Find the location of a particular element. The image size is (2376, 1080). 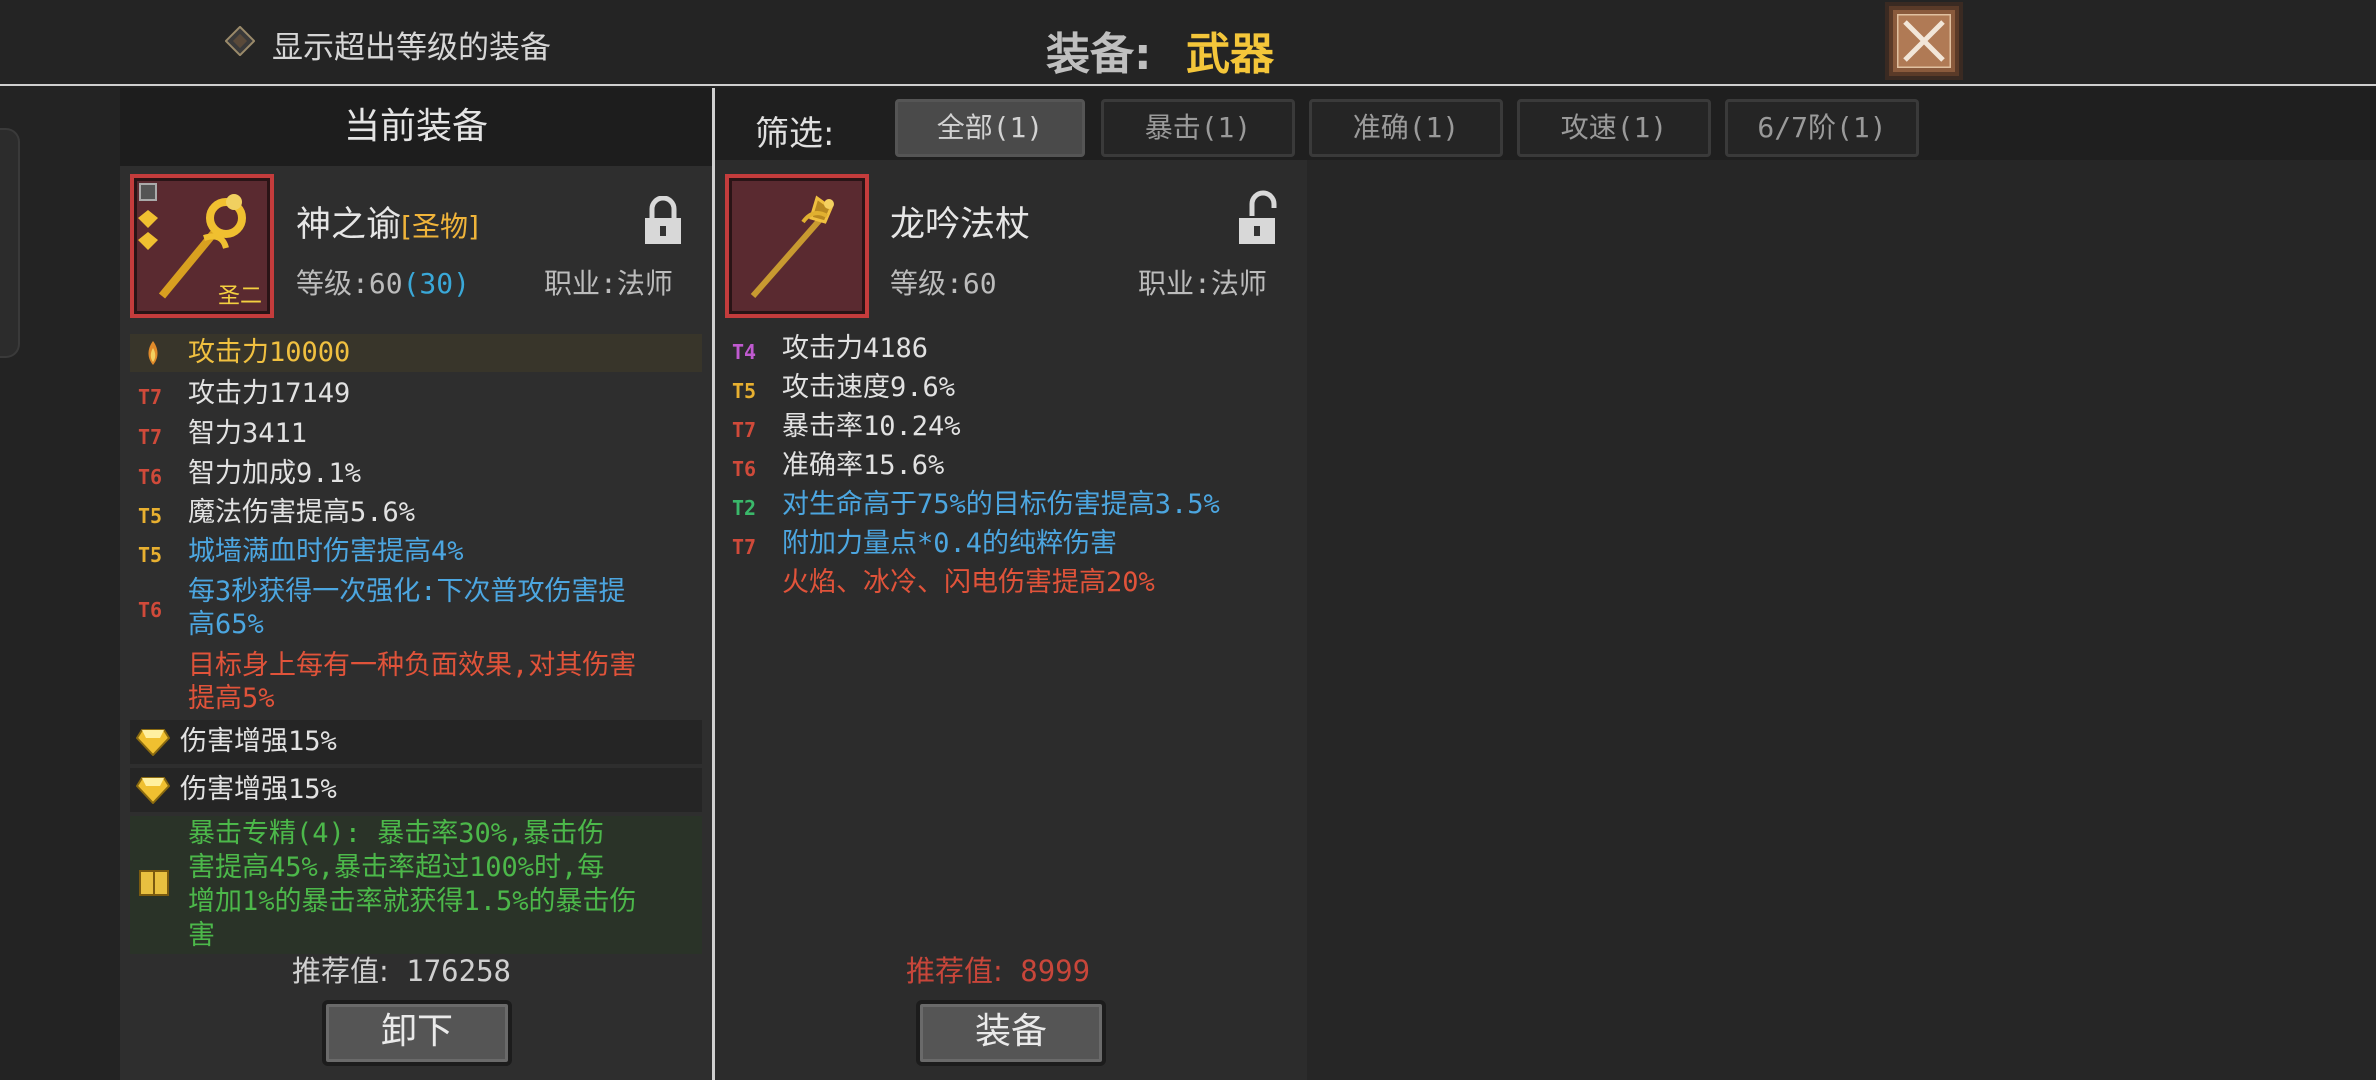

page-title-label: 装备: is located at coordinates (1099, 54).